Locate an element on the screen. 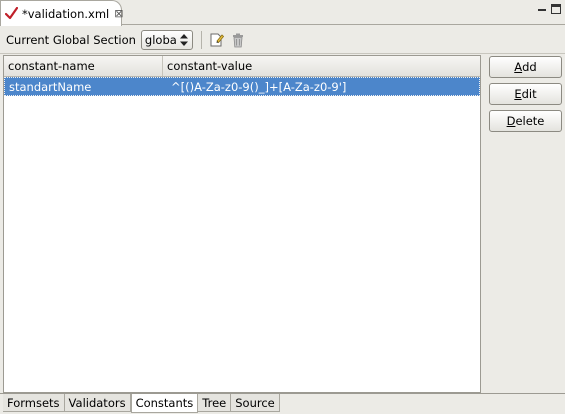 This screenshot has height=414, width=565. editor-tab-validation-xml: *validation.xml ⊠ is located at coordinates (61, 13).